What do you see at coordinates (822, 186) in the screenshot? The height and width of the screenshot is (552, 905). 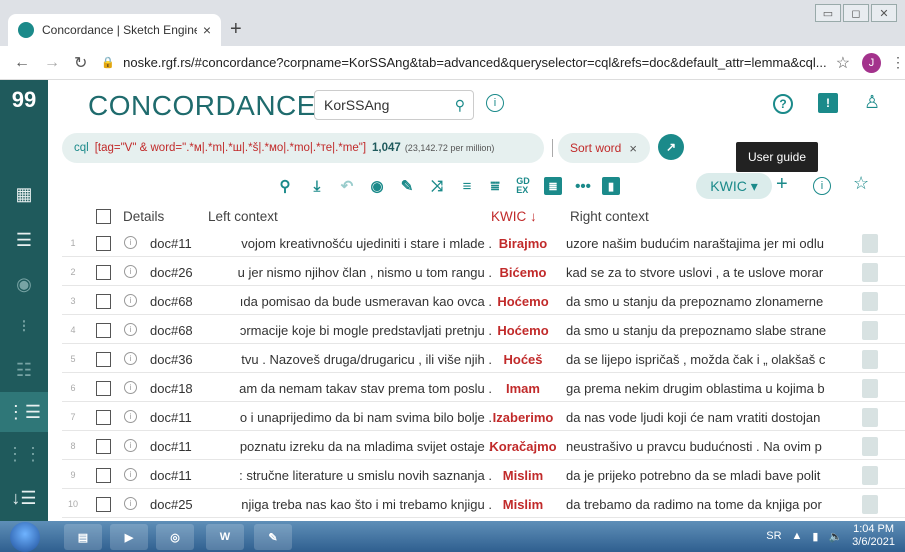 I see `info-icon: i` at bounding box center [822, 186].